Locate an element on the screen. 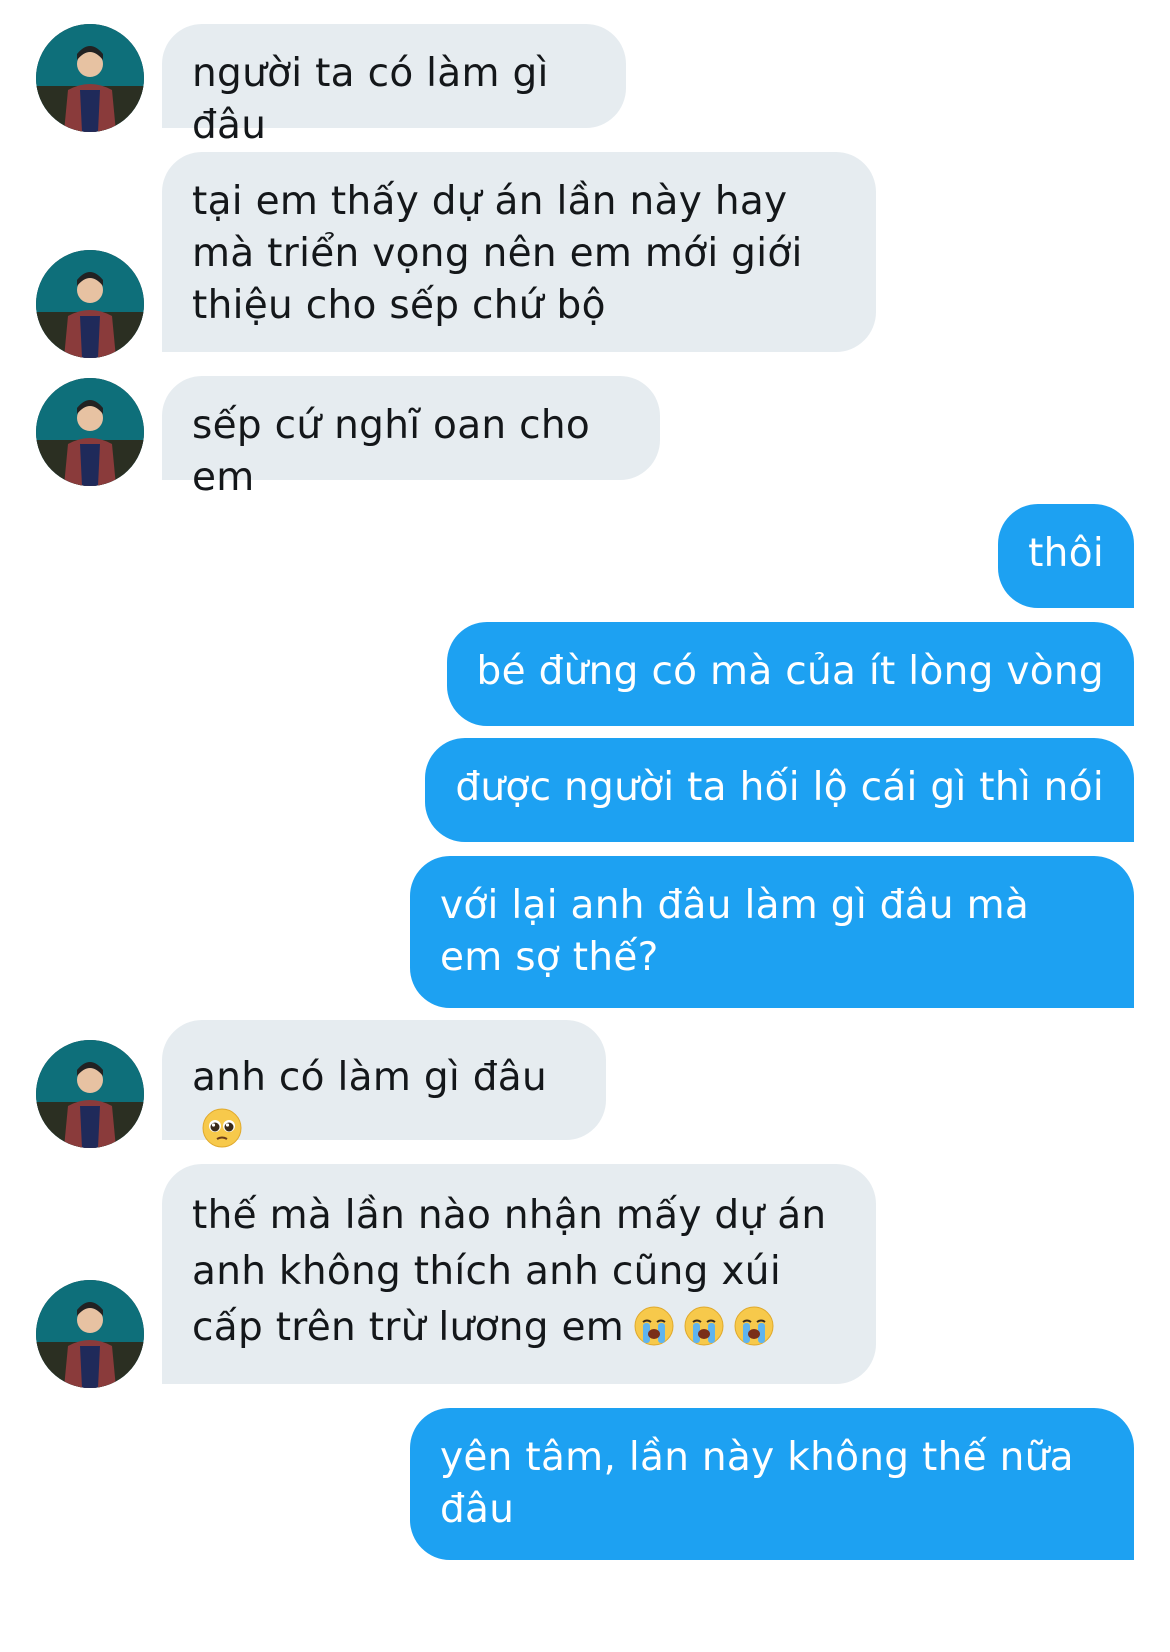 This screenshot has height=1652, width=1170. message-text: anh có làm gì đâu is located at coordinates (370, 1077).